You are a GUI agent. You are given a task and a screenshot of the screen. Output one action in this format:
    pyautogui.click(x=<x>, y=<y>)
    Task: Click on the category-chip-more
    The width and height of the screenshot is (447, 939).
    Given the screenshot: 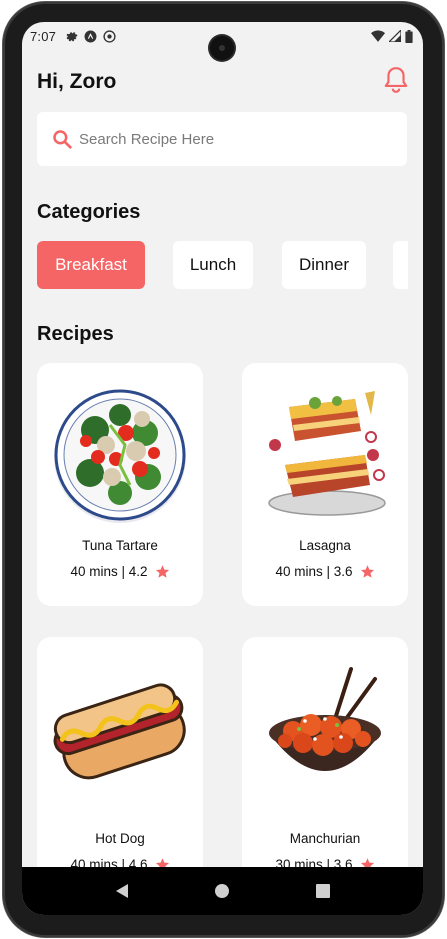 What is the action you would take?
    pyautogui.click(x=400, y=265)
    